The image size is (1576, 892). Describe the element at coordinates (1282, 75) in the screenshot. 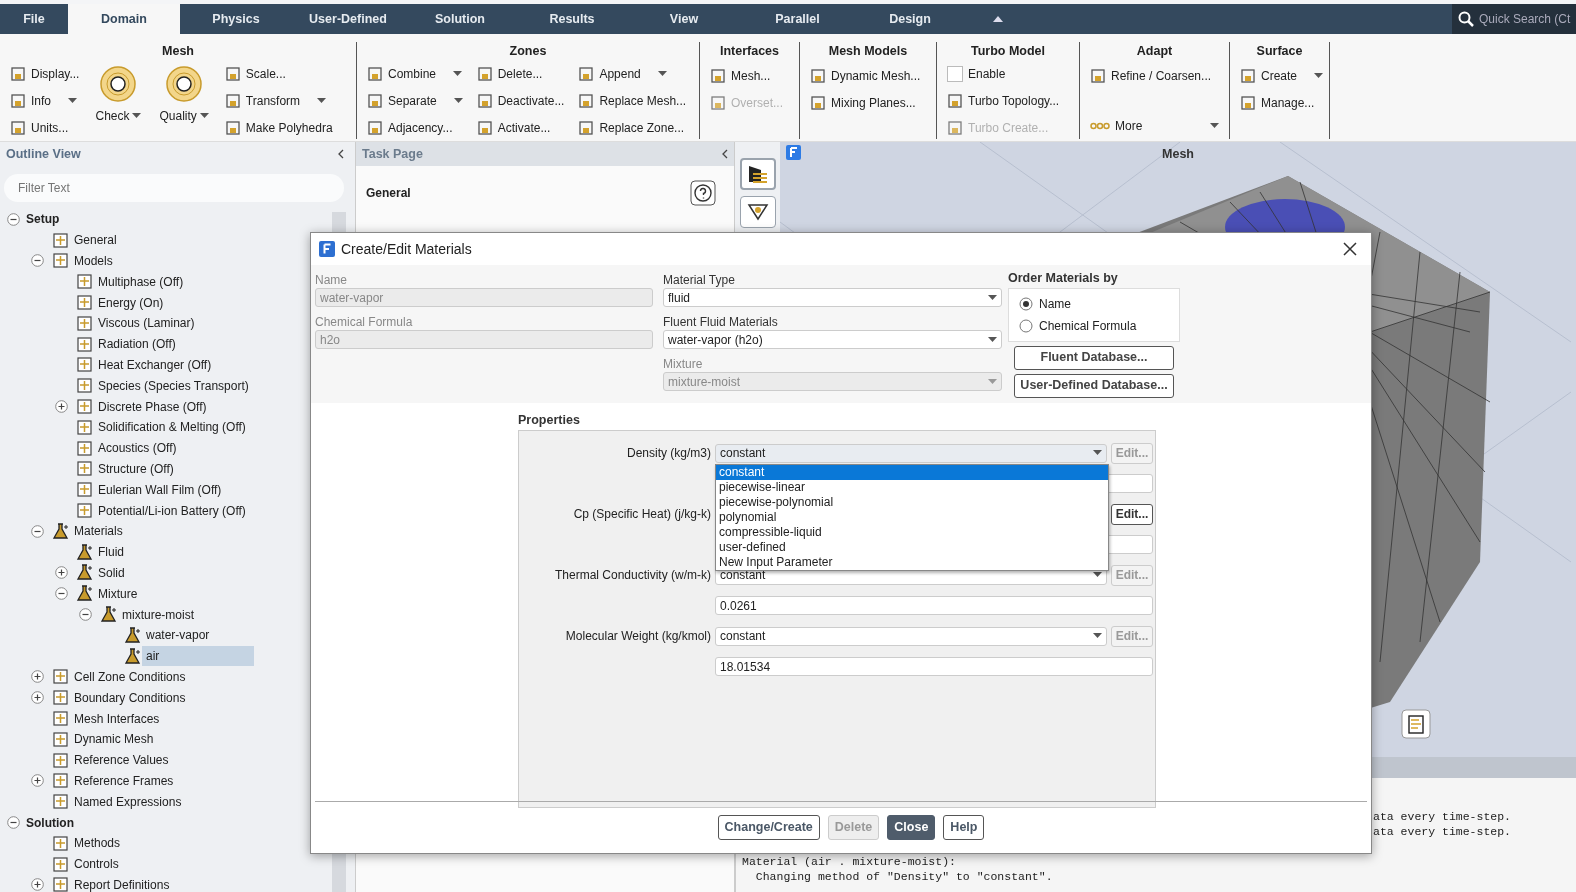

I see `ribbon-button: Create` at that location.